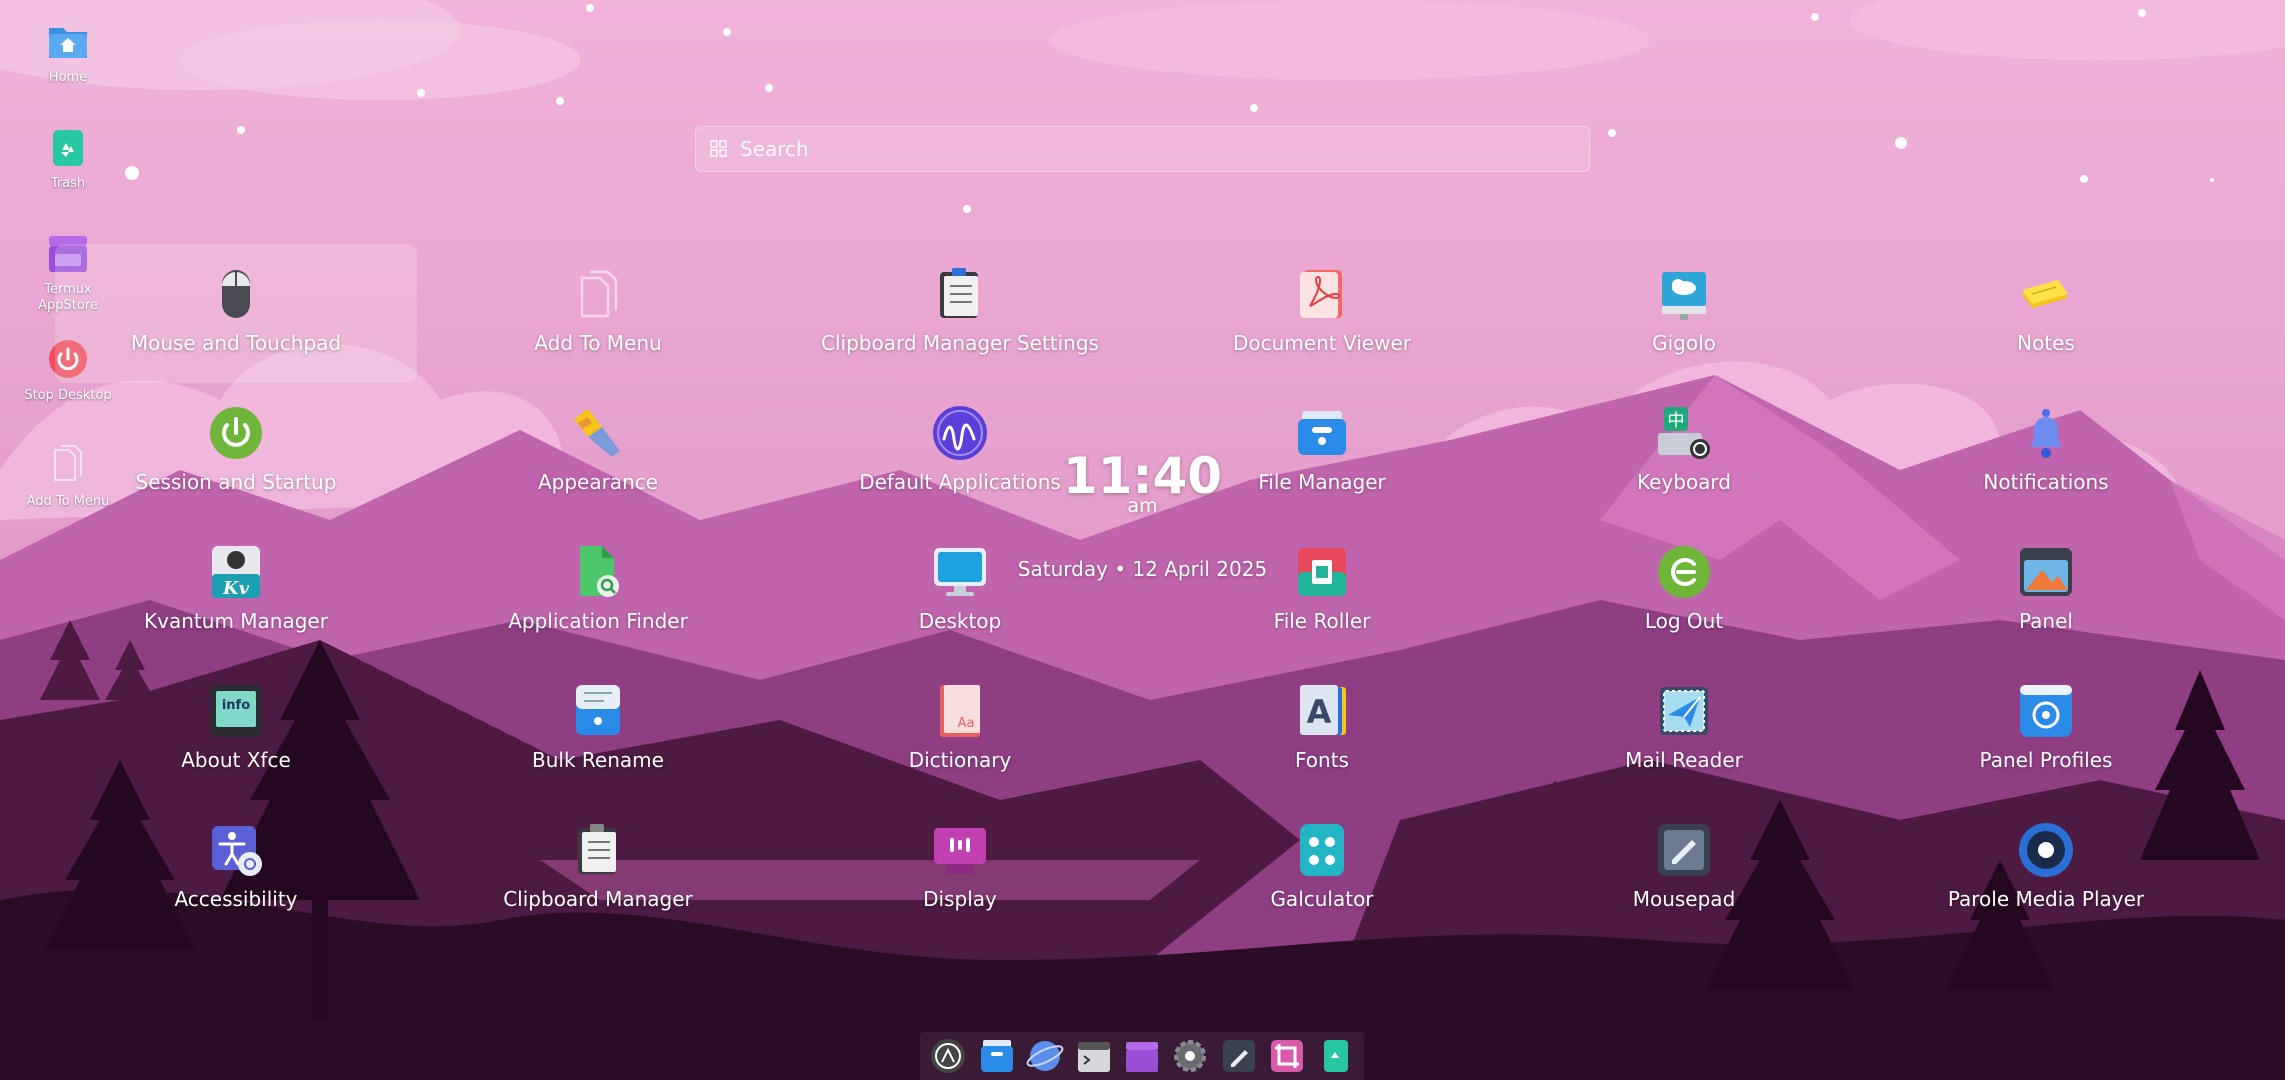 The image size is (2285, 1080). Describe the element at coordinates (68, 43) in the screenshot. I see `home-folder-icon` at that location.